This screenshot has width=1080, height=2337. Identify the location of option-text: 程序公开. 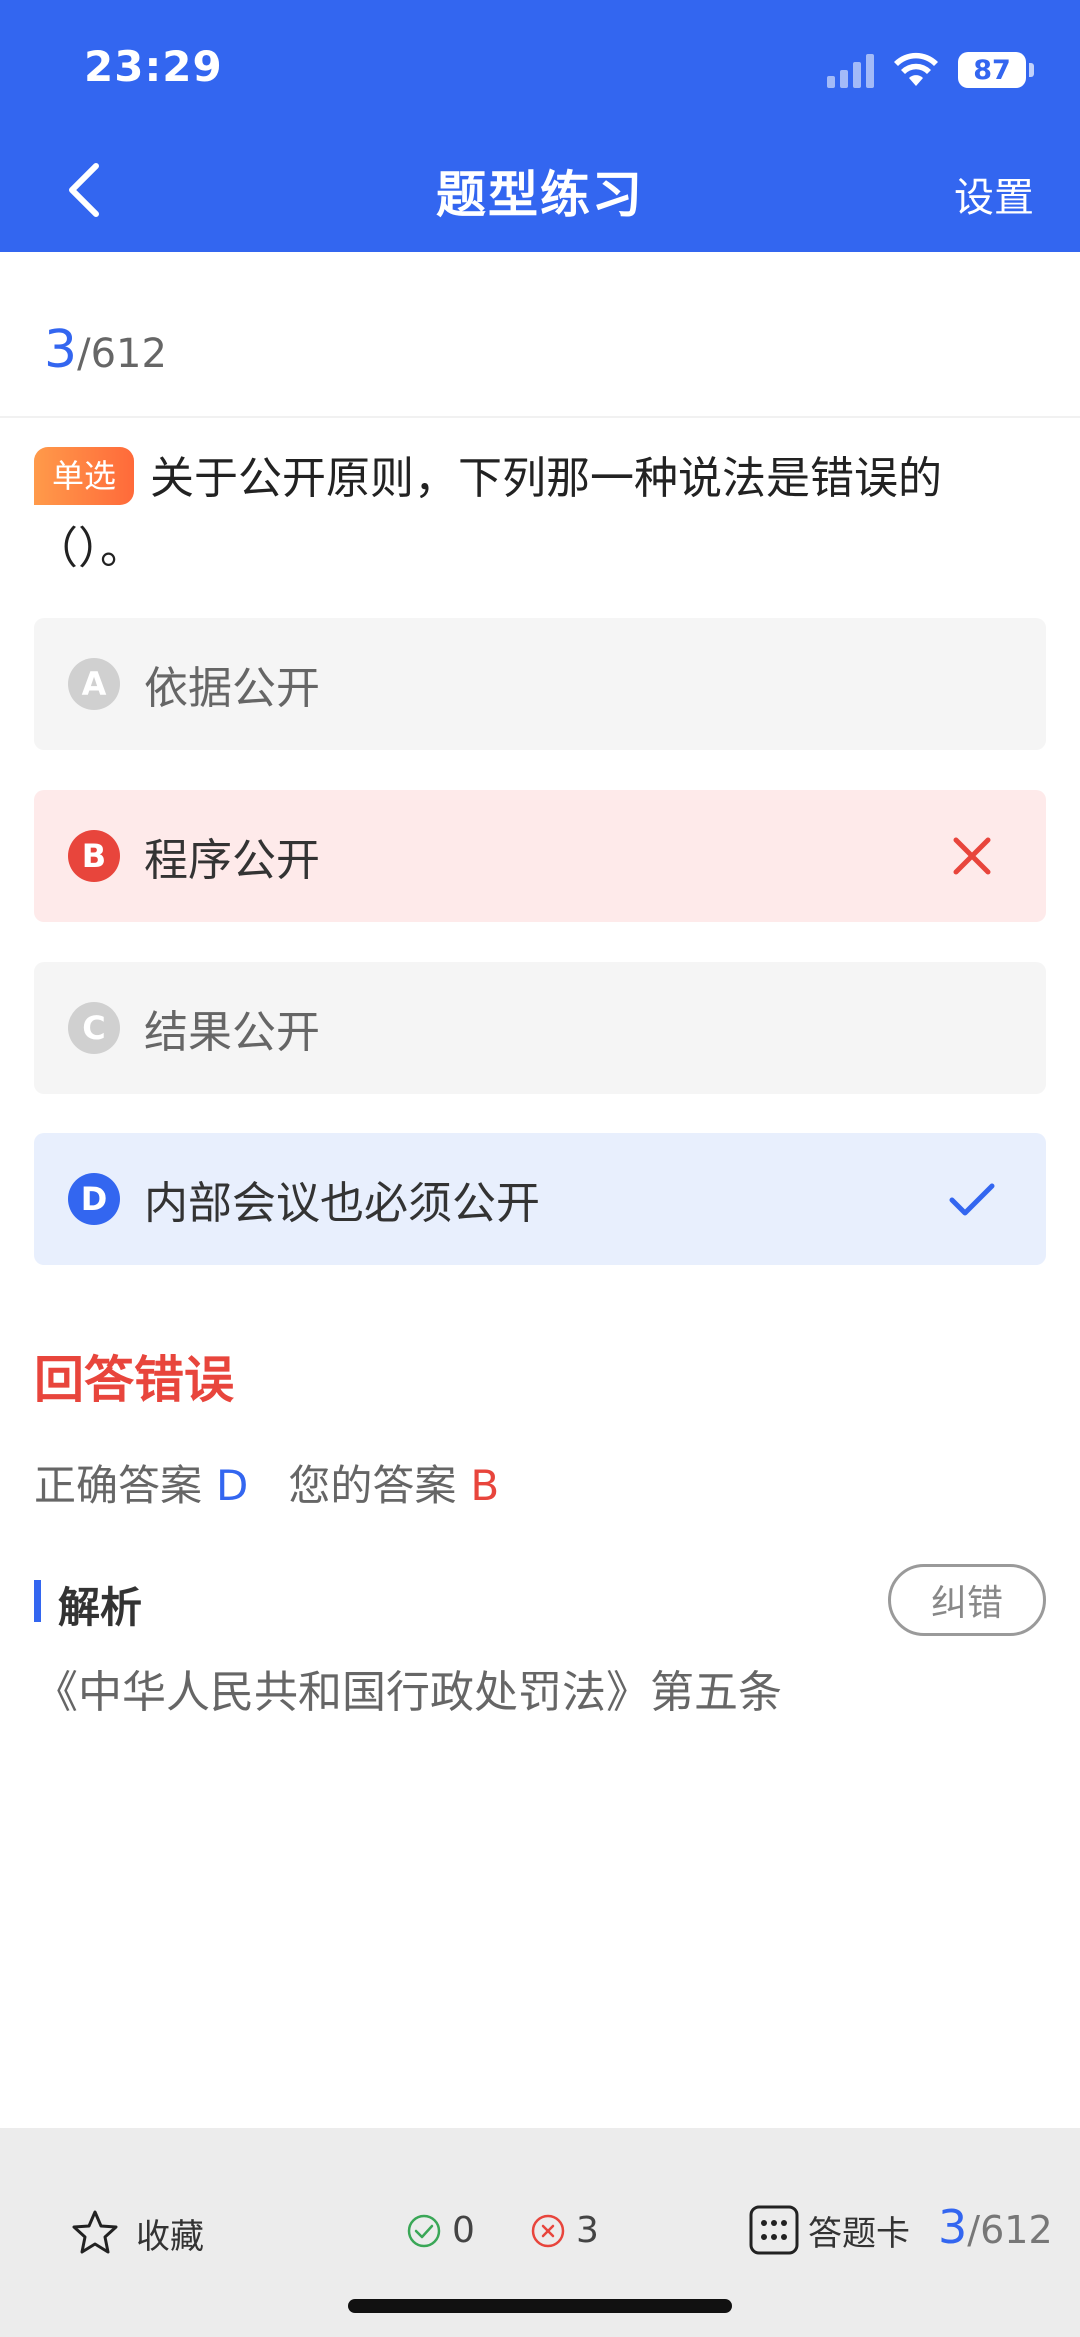
(232, 860).